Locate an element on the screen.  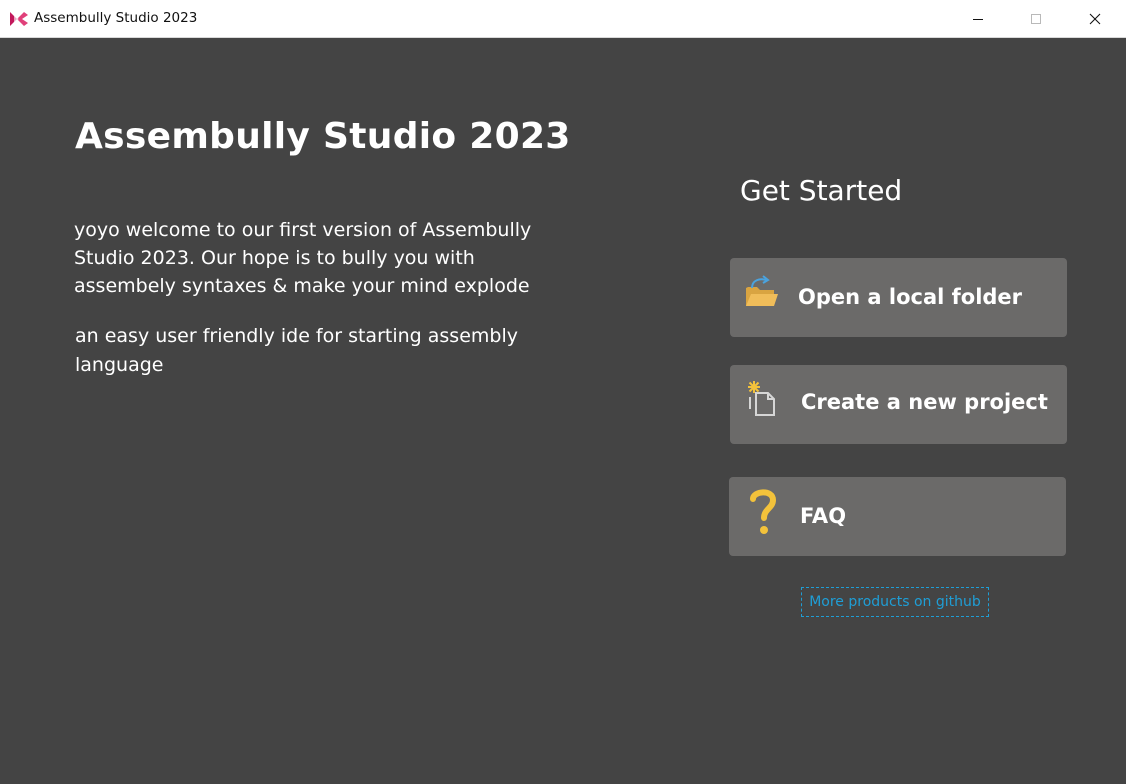
maximize-button is located at coordinates (1036, 19).